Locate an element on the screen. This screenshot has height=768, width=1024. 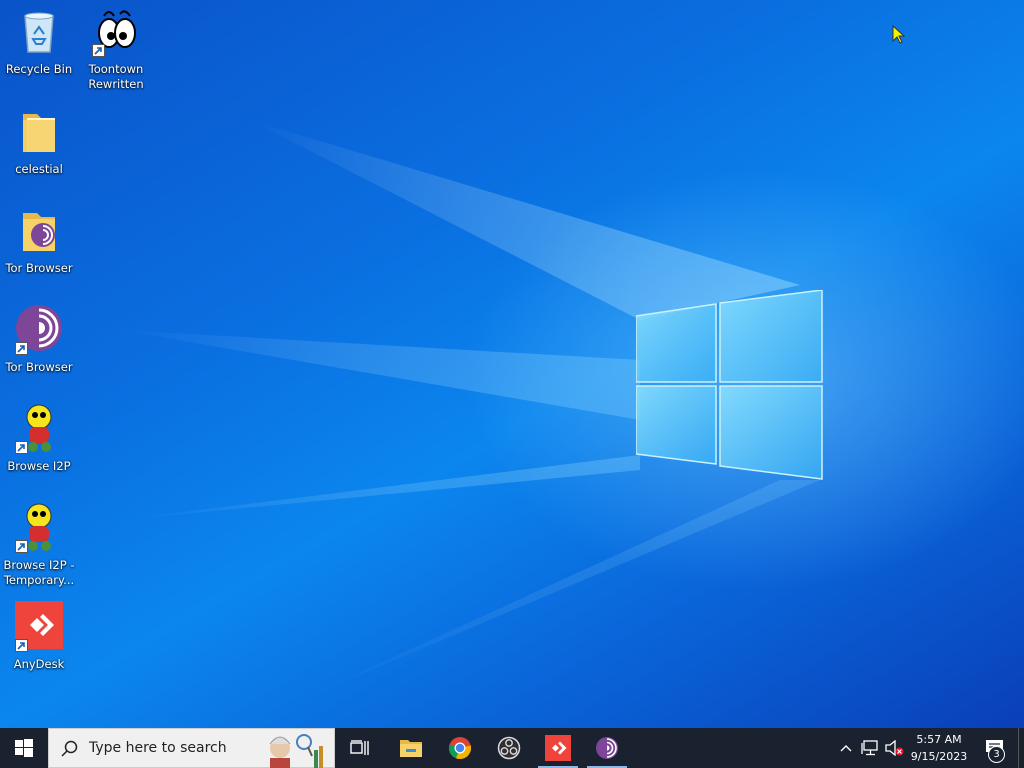
chrome-icon is located at coordinates (460, 748).